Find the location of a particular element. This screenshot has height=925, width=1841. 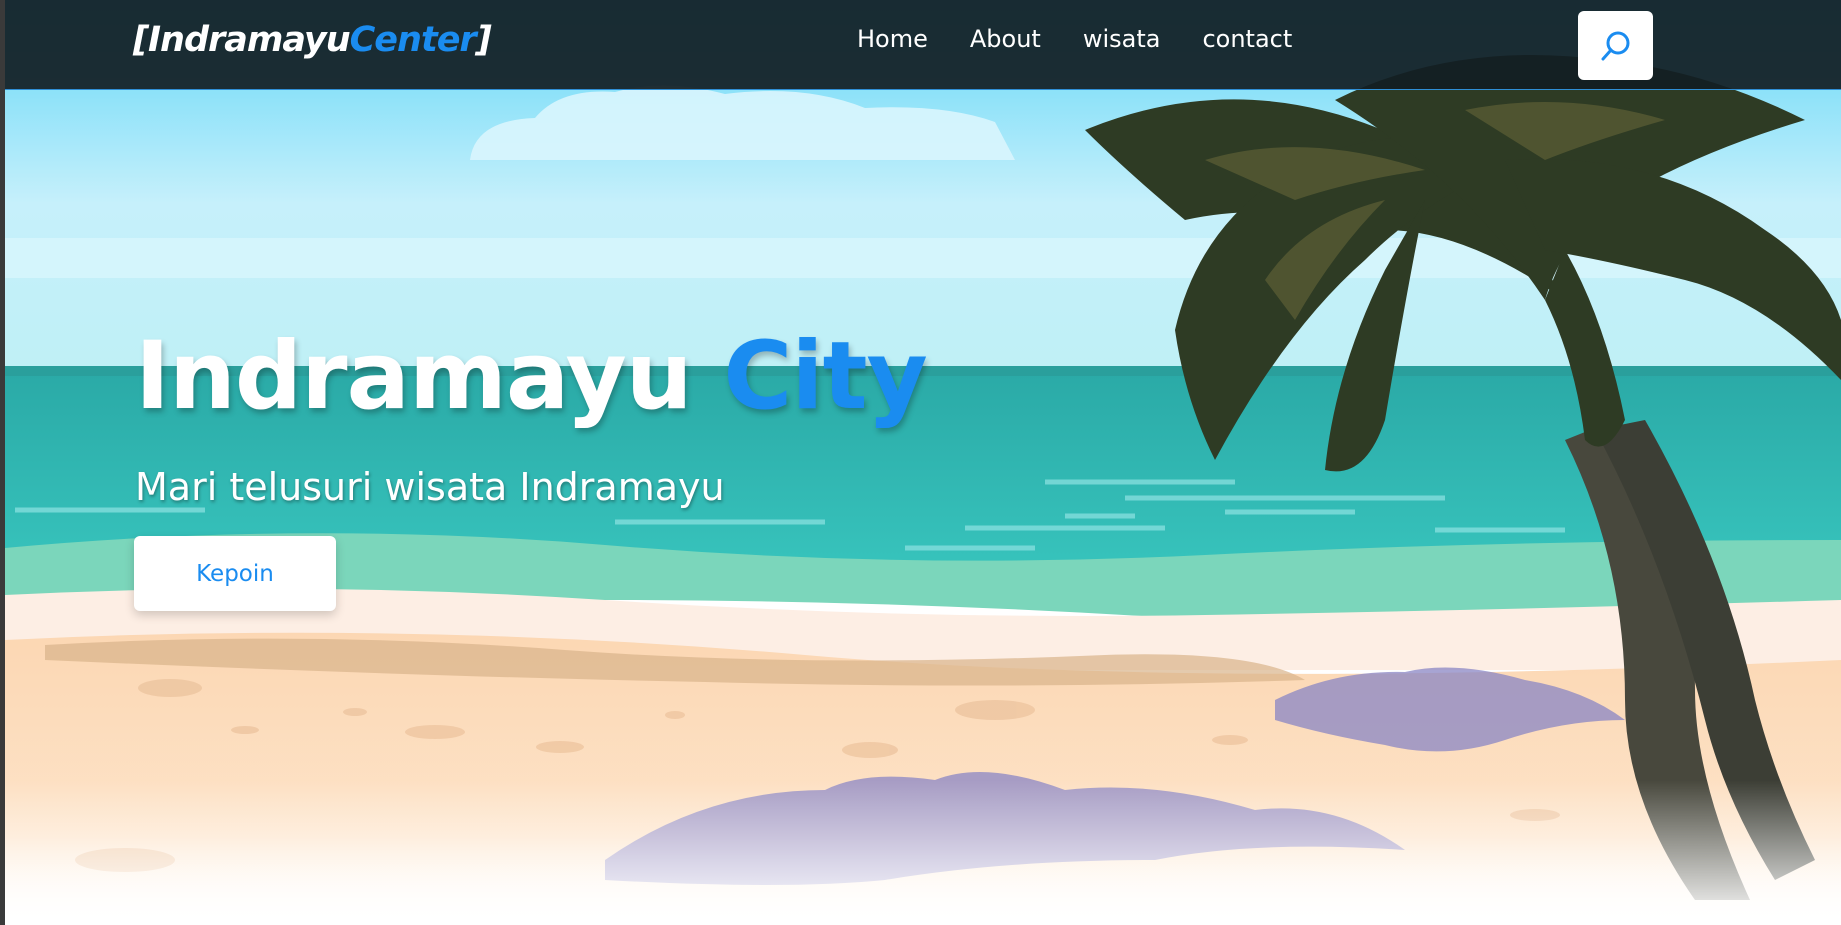

nav-link-contact: contact is located at coordinates (1247, 44).